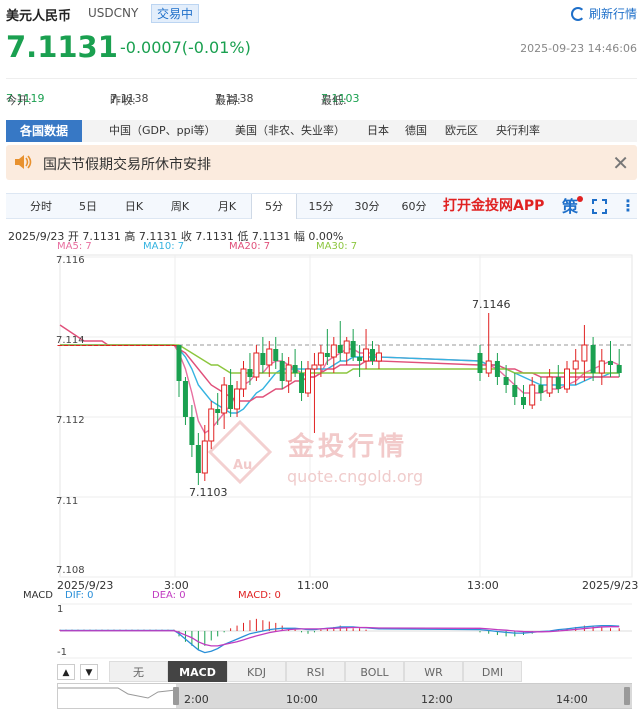  What do you see at coordinates (315, 671) in the screenshot?
I see `indicator-rsi: RSI` at bounding box center [315, 671].